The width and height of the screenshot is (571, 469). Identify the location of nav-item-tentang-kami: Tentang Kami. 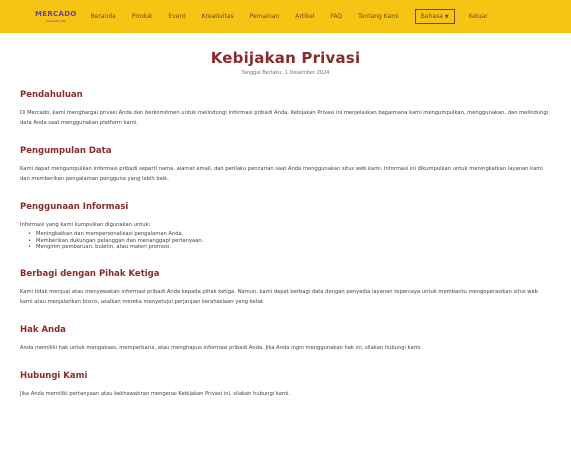
(378, 16).